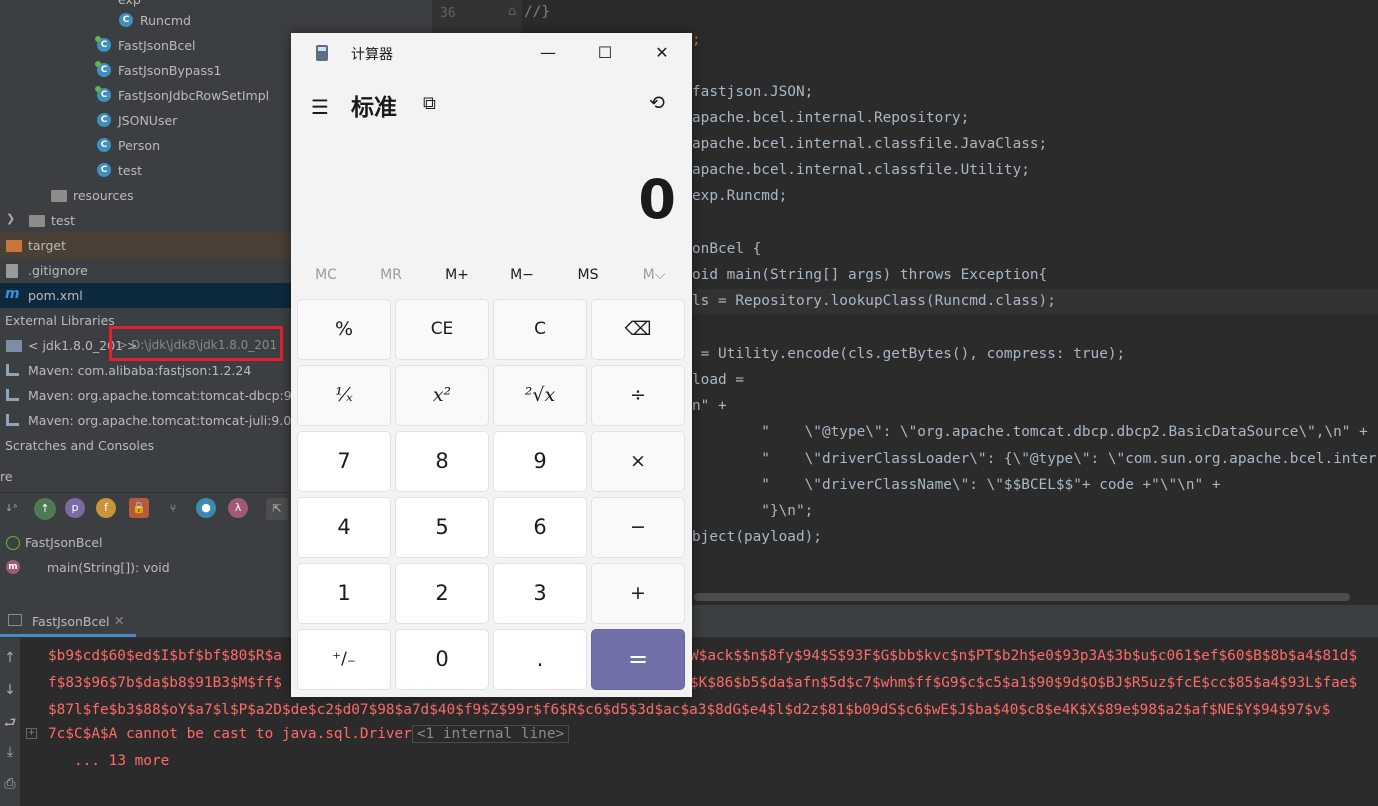 Image resolution: width=1378 pixels, height=806 pixels. I want to click on maven-icon: m, so click(12, 294).